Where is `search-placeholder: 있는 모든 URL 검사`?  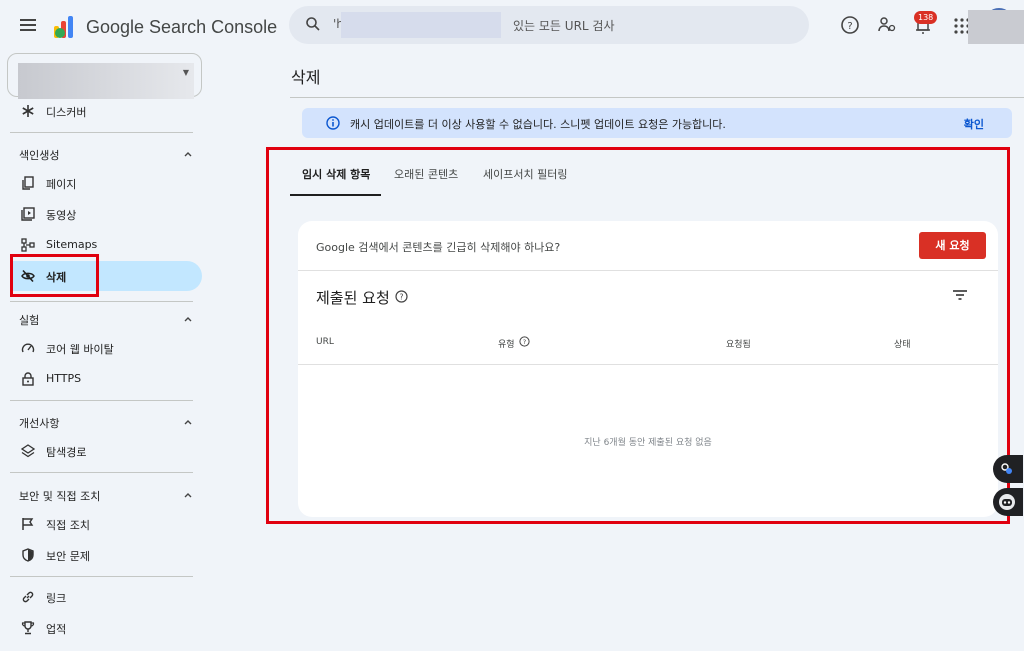
search-placeholder: 있는 모든 URL 검사 is located at coordinates (564, 26).